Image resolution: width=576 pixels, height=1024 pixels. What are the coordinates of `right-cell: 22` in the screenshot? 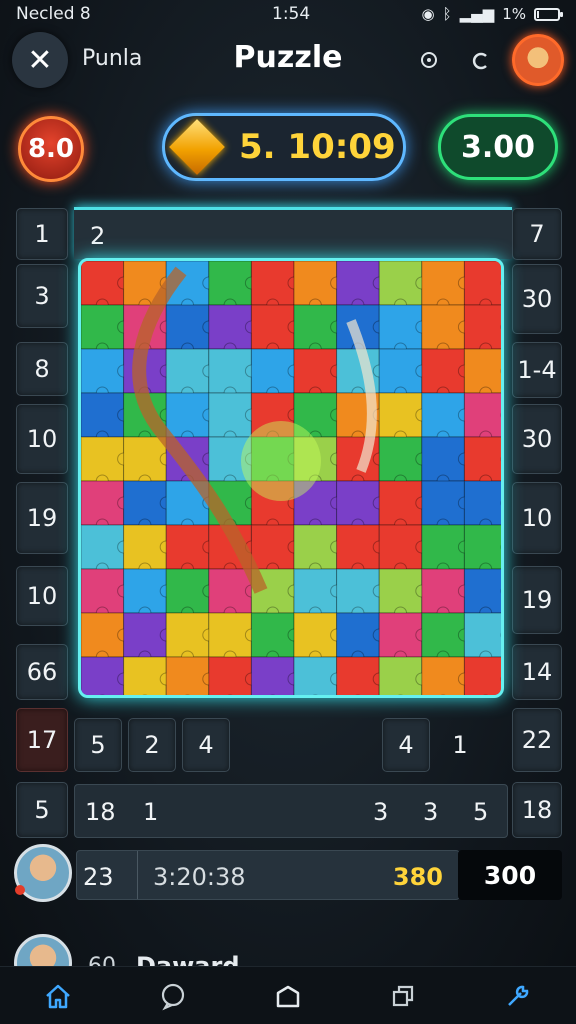 It's located at (537, 740).